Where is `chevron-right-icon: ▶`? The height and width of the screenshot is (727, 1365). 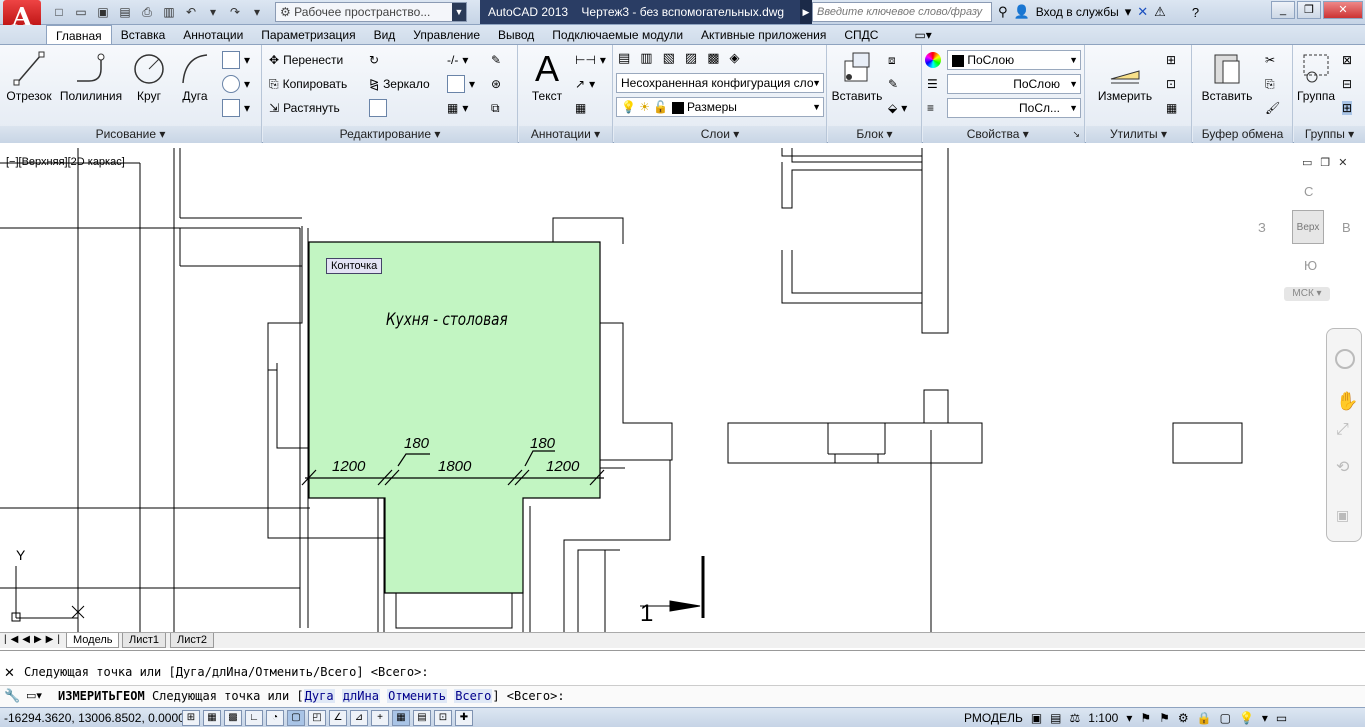 chevron-right-icon: ▶ is located at coordinates (806, 12).